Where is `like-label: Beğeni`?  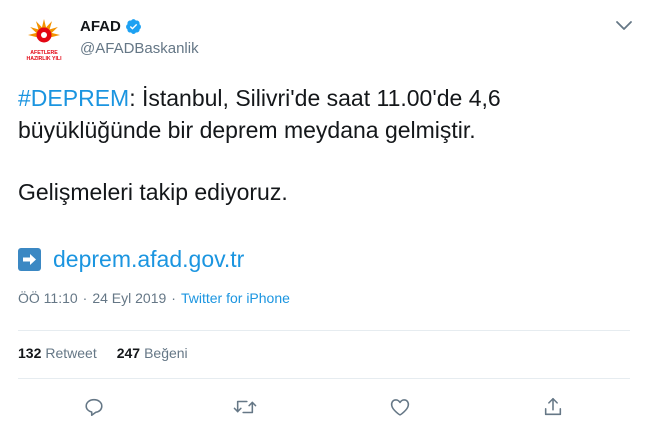 like-label: Beğeni is located at coordinates (166, 353).